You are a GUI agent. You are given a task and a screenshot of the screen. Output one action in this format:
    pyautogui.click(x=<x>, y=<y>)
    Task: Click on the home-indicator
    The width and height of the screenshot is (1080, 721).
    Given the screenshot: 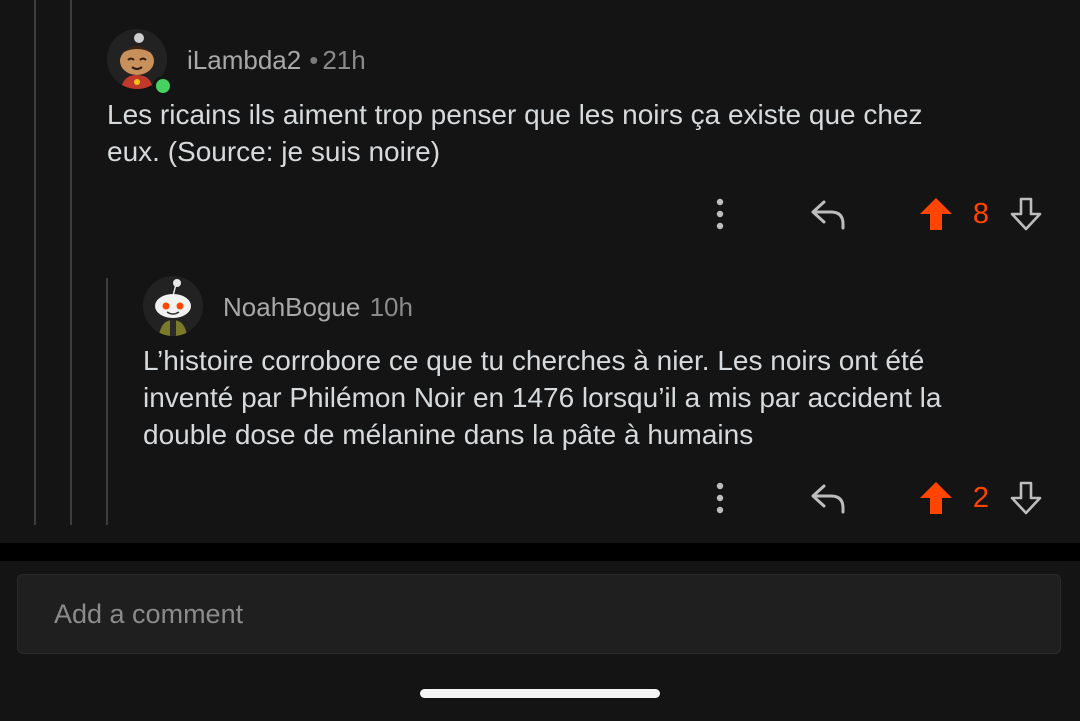 What is the action you would take?
    pyautogui.click(x=540, y=693)
    